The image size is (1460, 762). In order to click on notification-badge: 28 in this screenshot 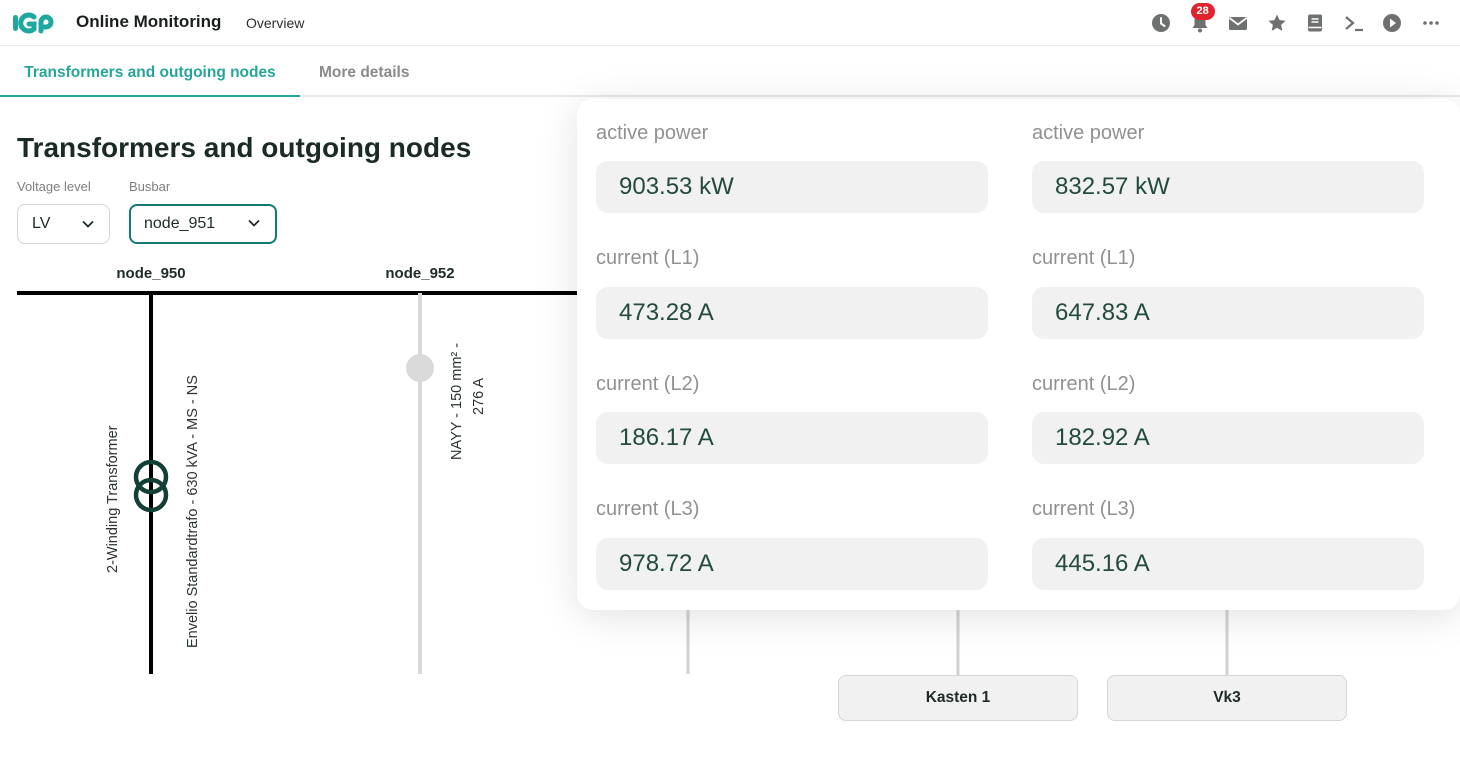, I will do `click(1202, 11)`.